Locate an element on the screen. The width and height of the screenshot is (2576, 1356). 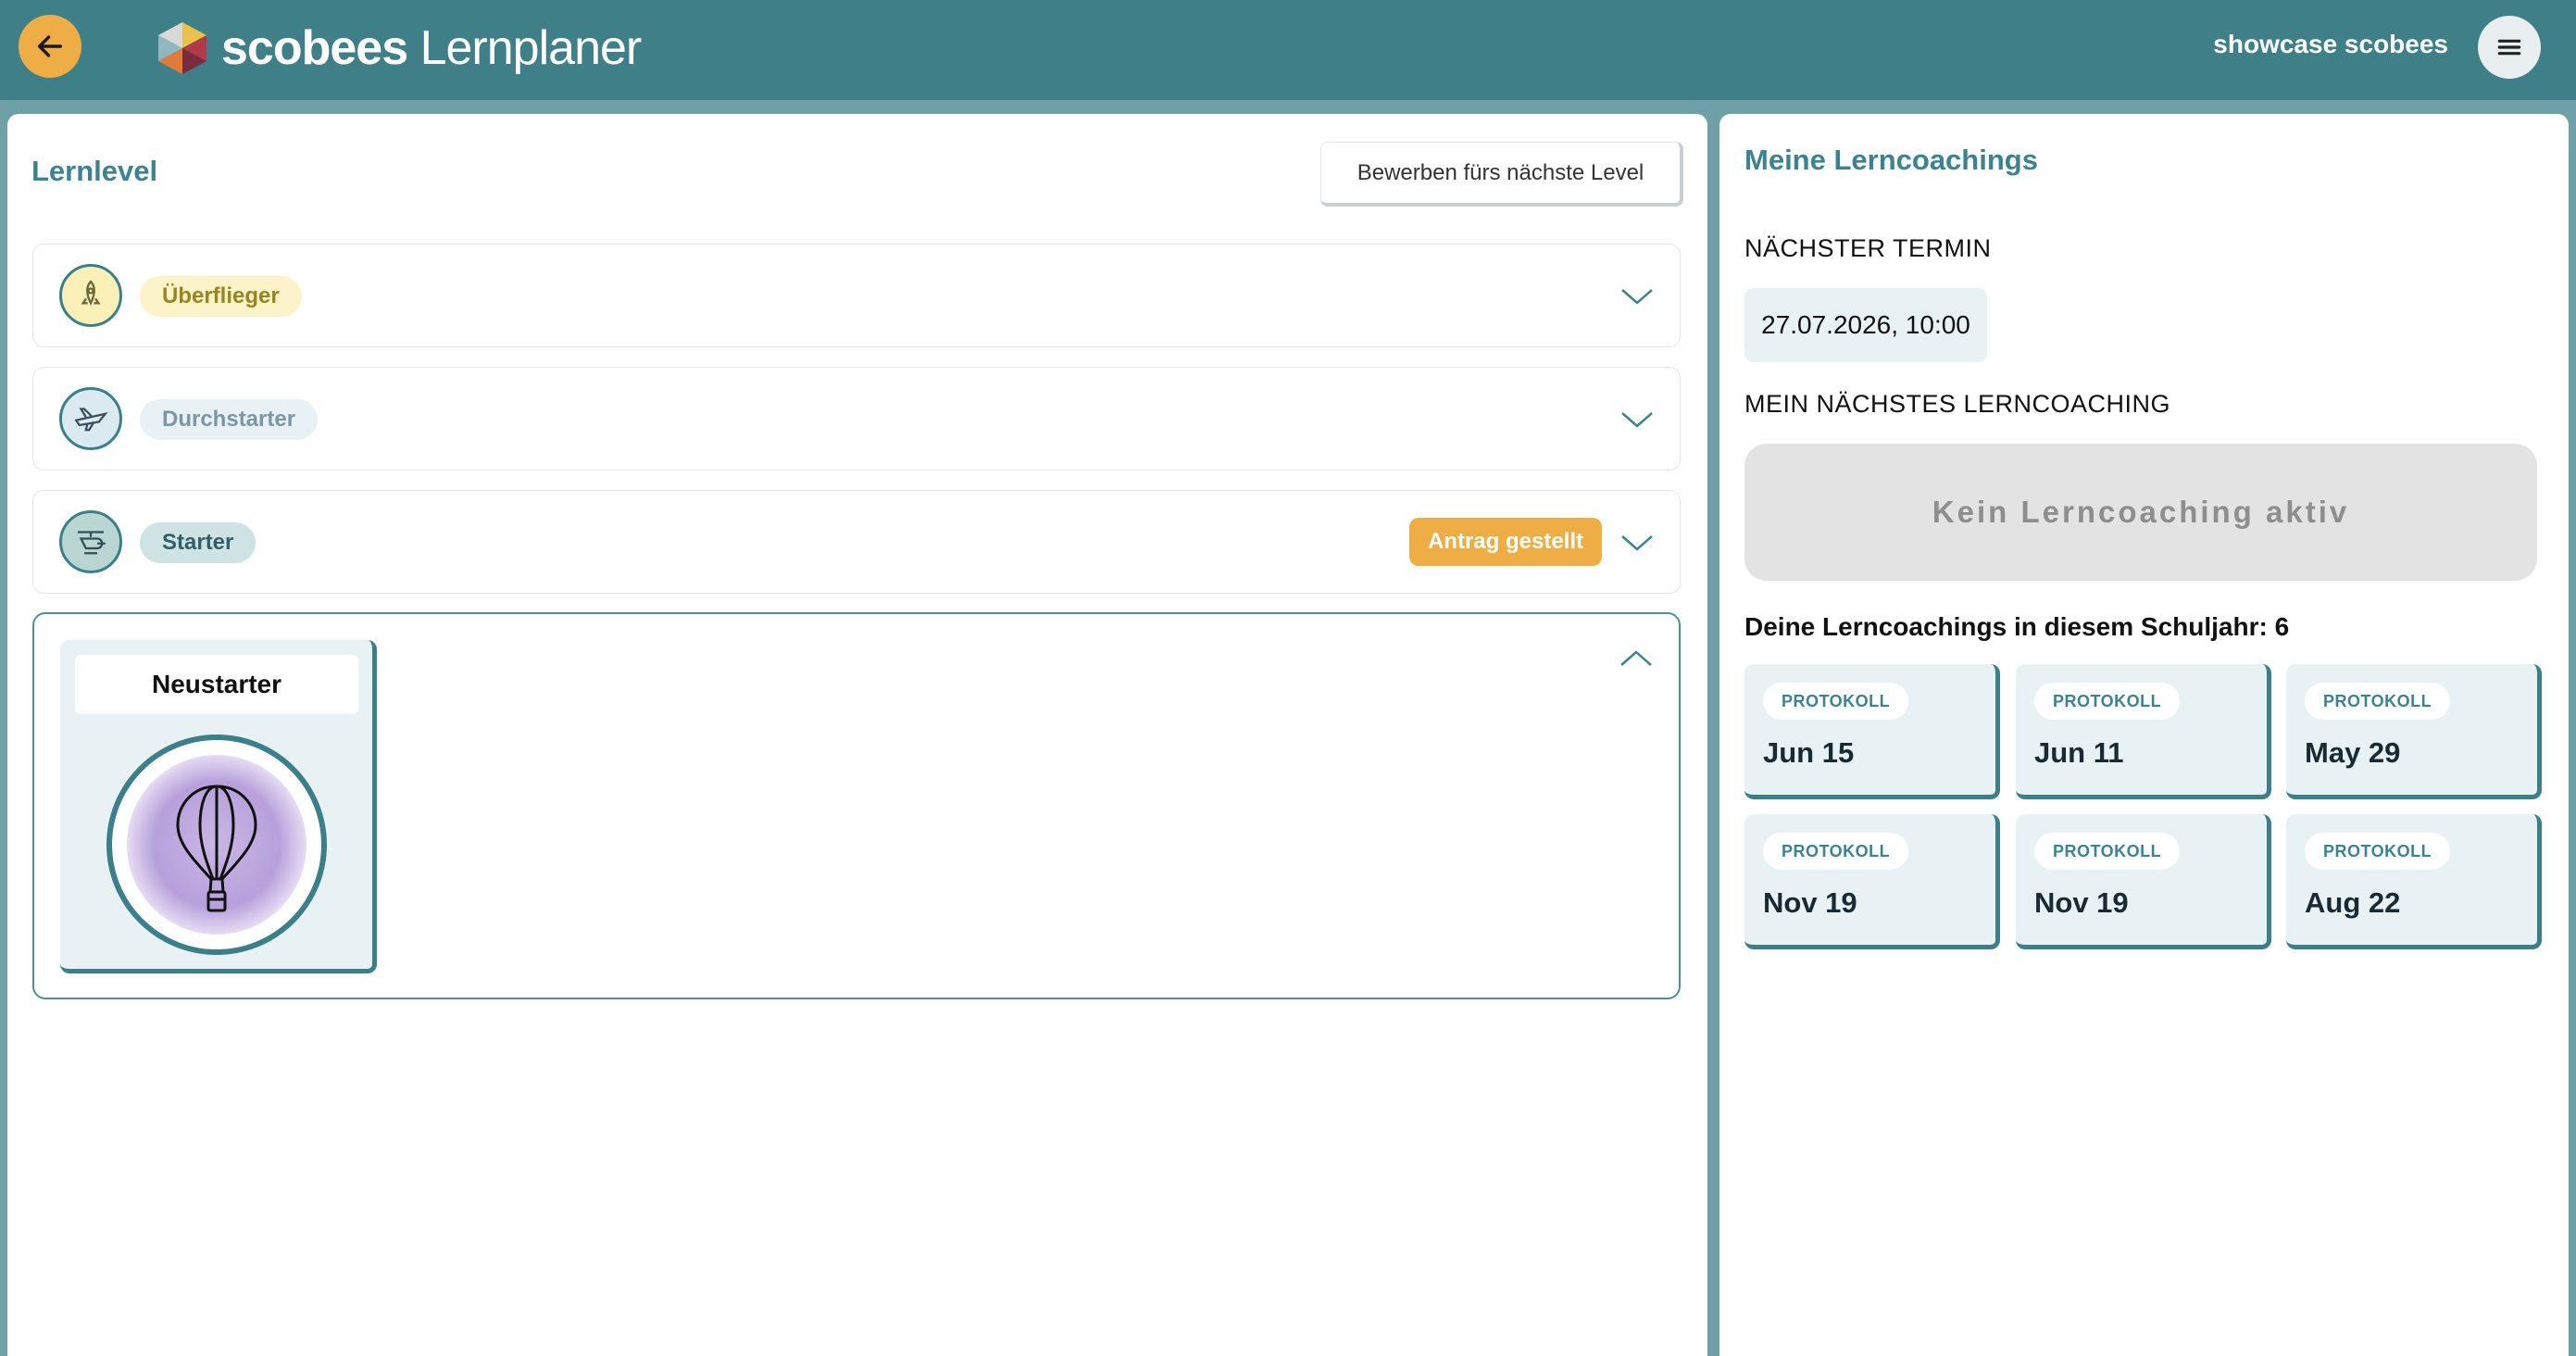
next-date-label: NÄCHSTER TERMIN is located at coordinates (1868, 248).